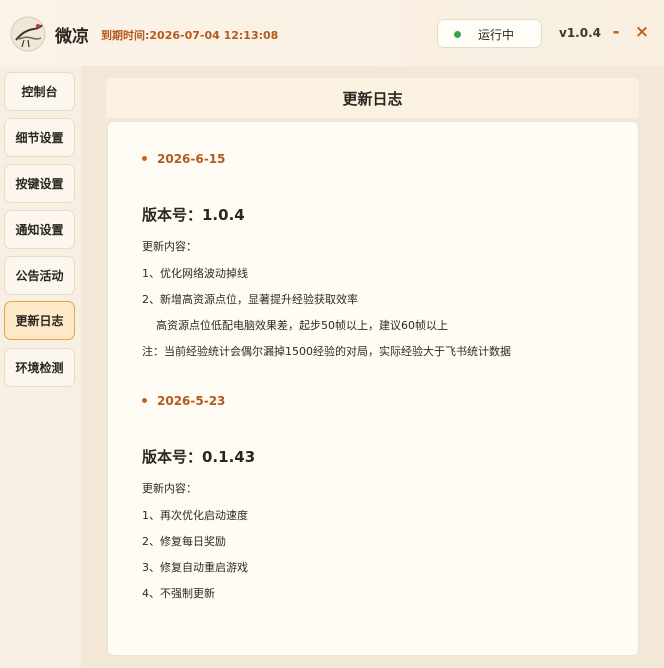 This screenshot has width=664, height=668. I want to click on entry-line: 2、新增高资源点位，显著提升经验获取效率, so click(250, 299).